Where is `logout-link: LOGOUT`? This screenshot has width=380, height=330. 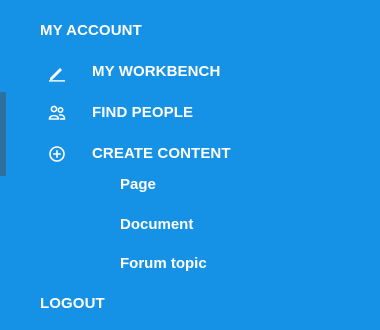
logout-link: LOGOUT is located at coordinates (72, 303).